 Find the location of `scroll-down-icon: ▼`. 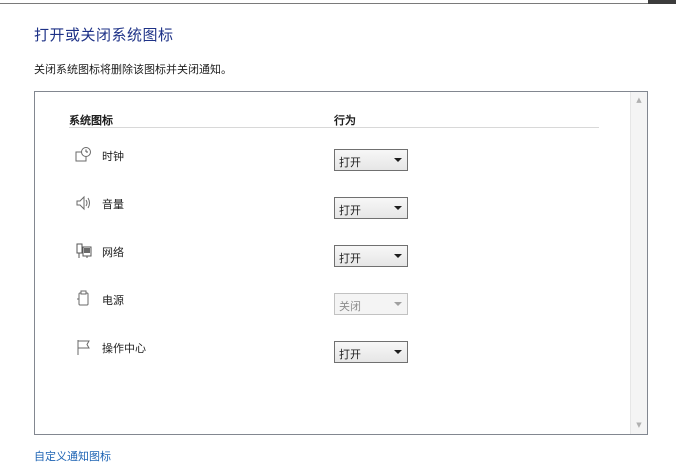

scroll-down-icon: ▼ is located at coordinates (639, 425).